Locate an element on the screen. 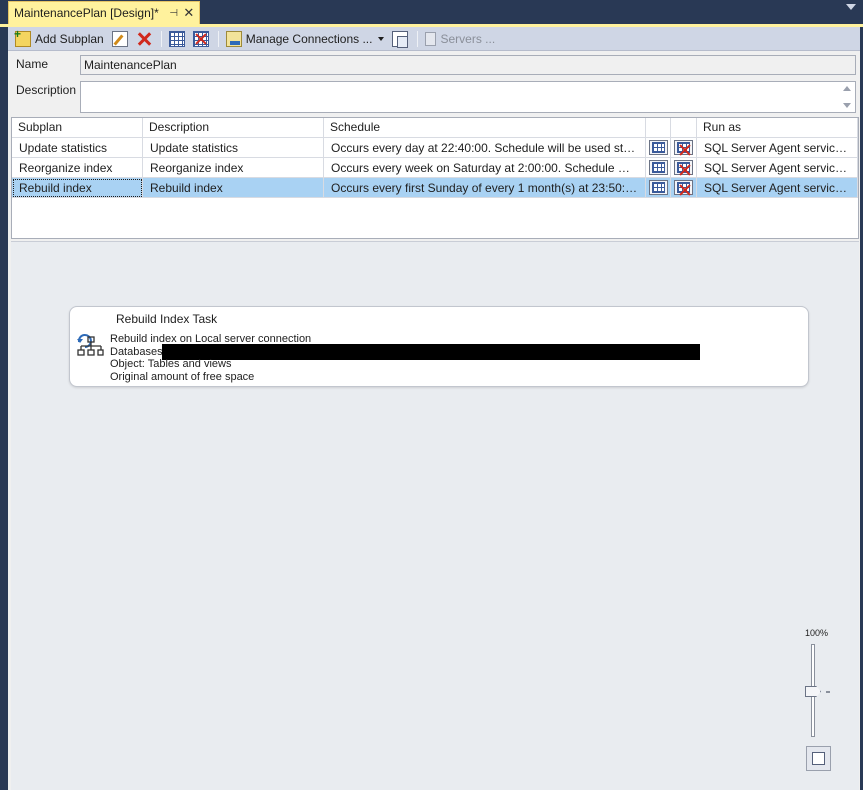 This screenshot has height=790, width=863. reporting-logging-button is located at coordinates (400, 39).